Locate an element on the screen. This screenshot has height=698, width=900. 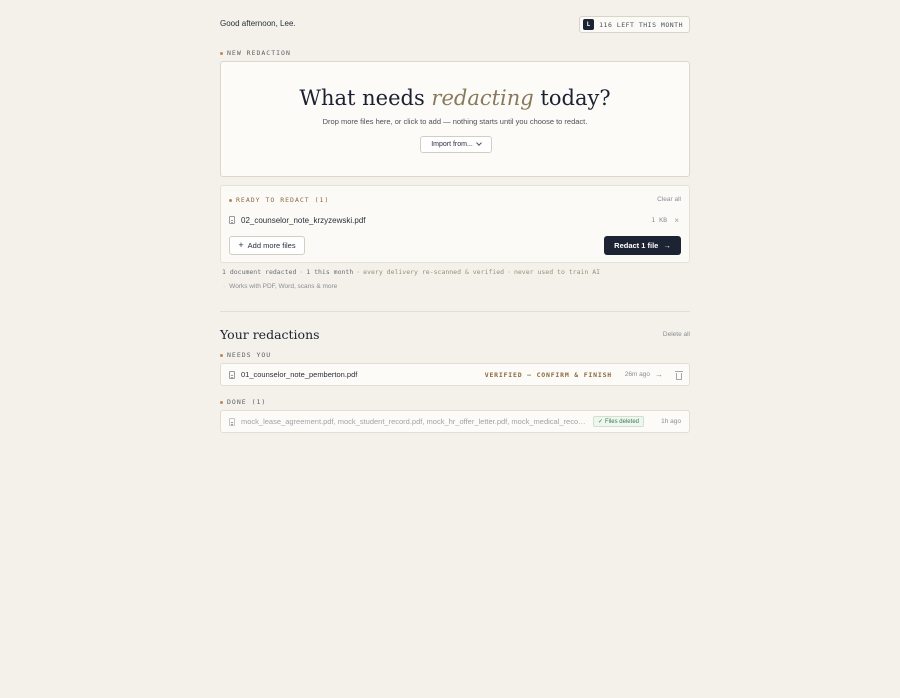
headline-pre: What needs is located at coordinates (365, 98).